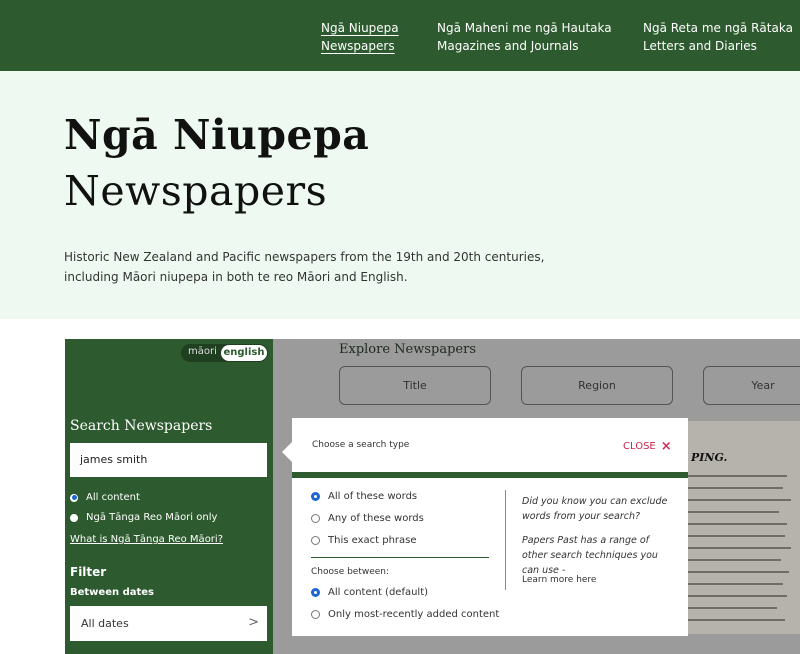 This screenshot has height=654, width=800. I want to click on nav-label-mi: Ngā Niupepa, so click(360, 28).